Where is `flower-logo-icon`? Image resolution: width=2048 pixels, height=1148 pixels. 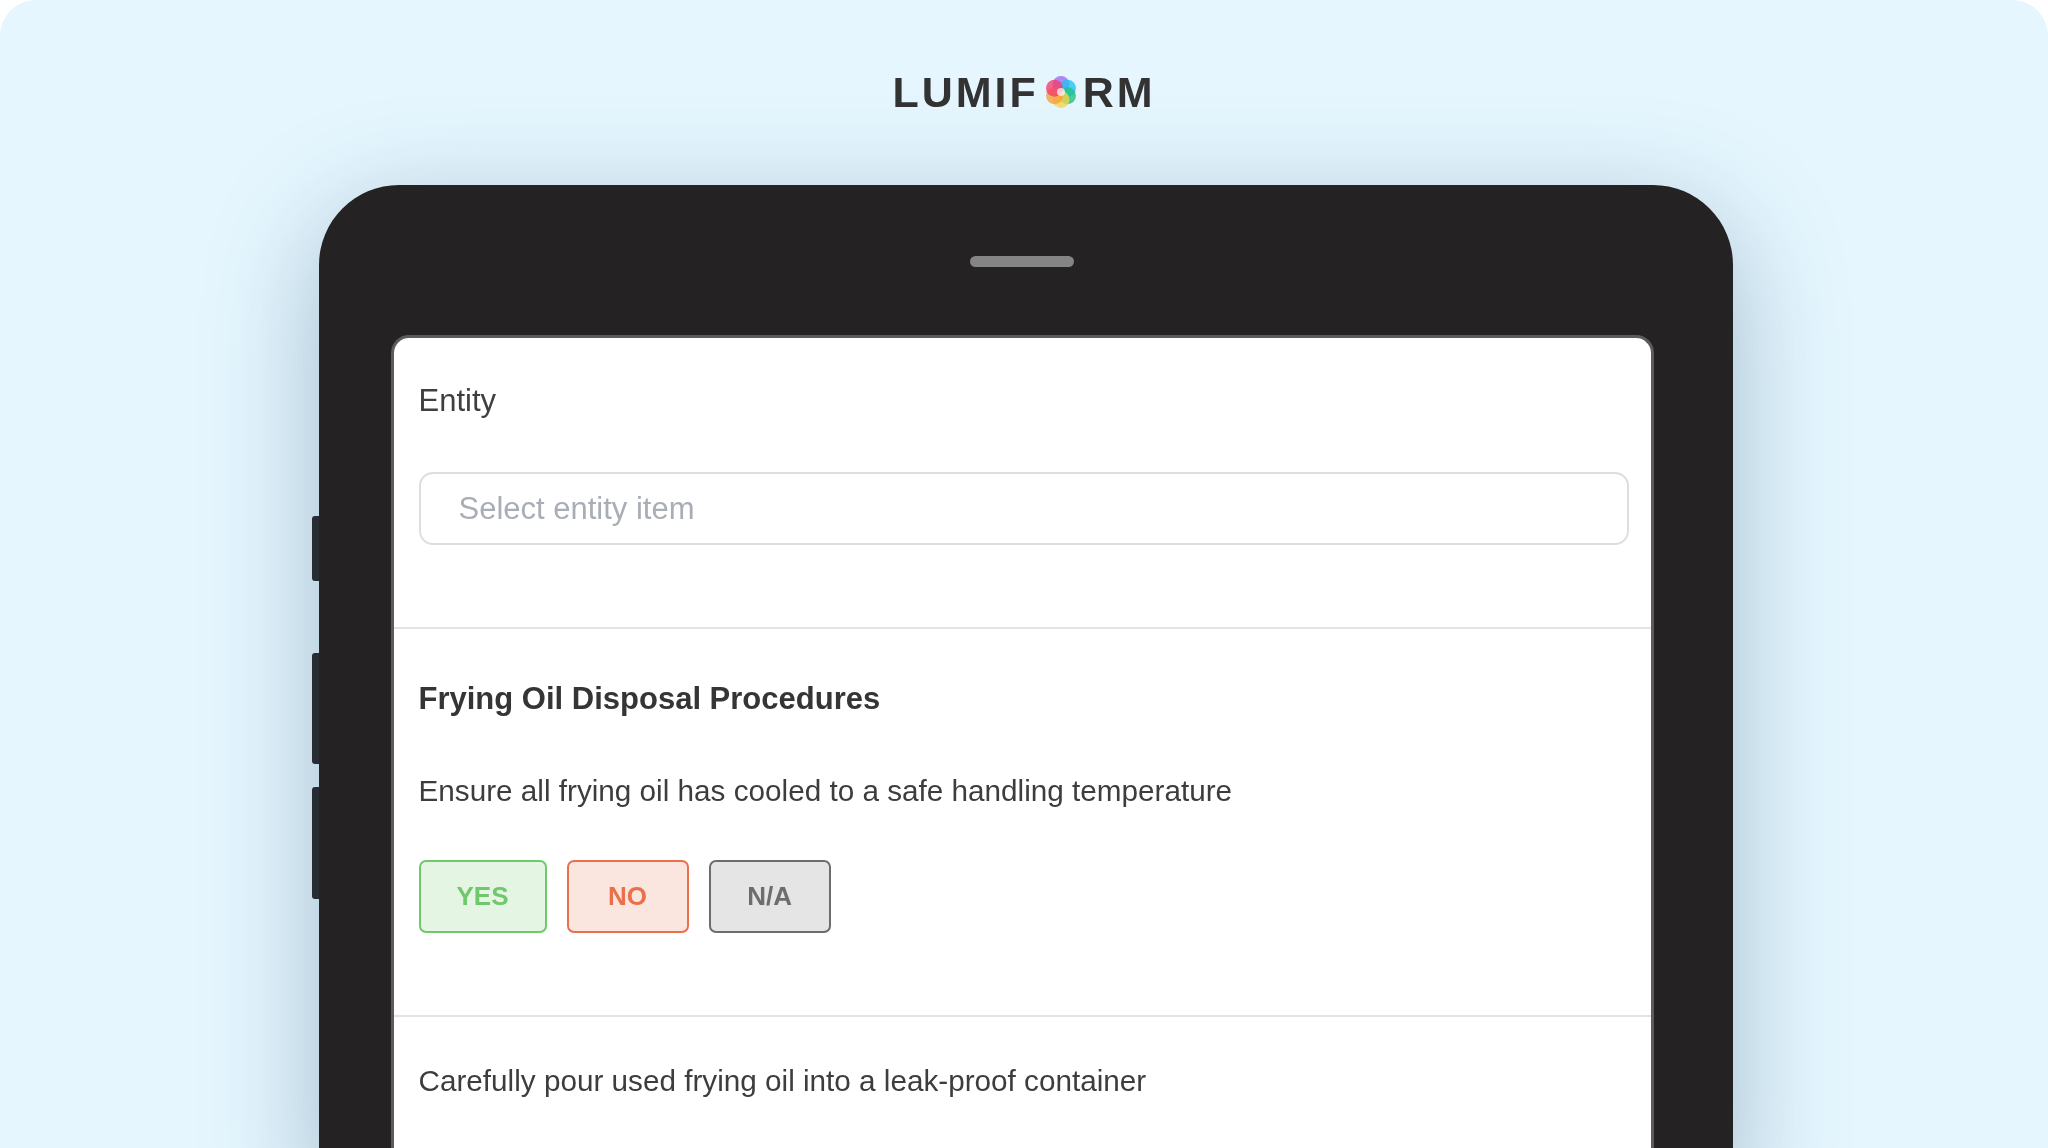
flower-logo-icon is located at coordinates (1060, 92).